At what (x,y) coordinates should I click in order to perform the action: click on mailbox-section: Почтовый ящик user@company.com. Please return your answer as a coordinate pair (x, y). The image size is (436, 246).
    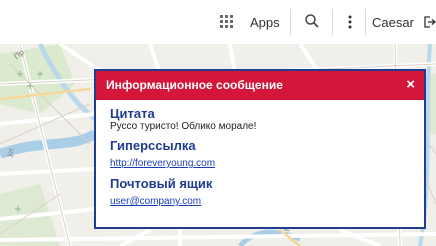
    Looking at the image, I should click on (267, 192).